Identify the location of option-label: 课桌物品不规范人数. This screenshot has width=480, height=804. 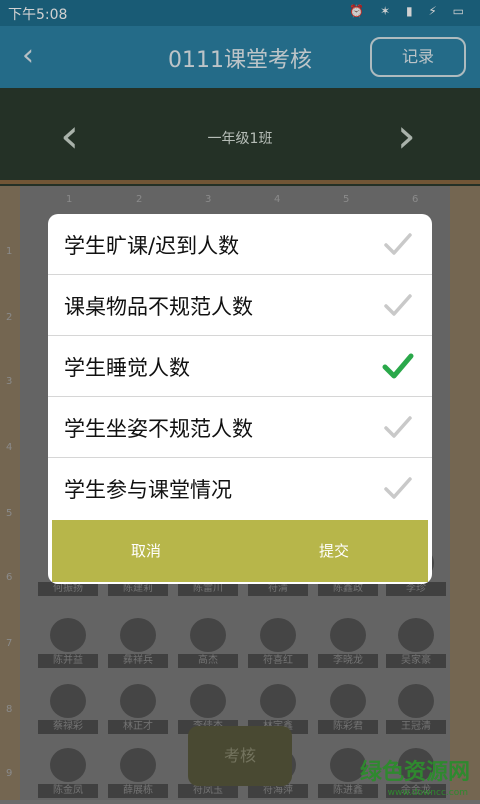
(158, 307).